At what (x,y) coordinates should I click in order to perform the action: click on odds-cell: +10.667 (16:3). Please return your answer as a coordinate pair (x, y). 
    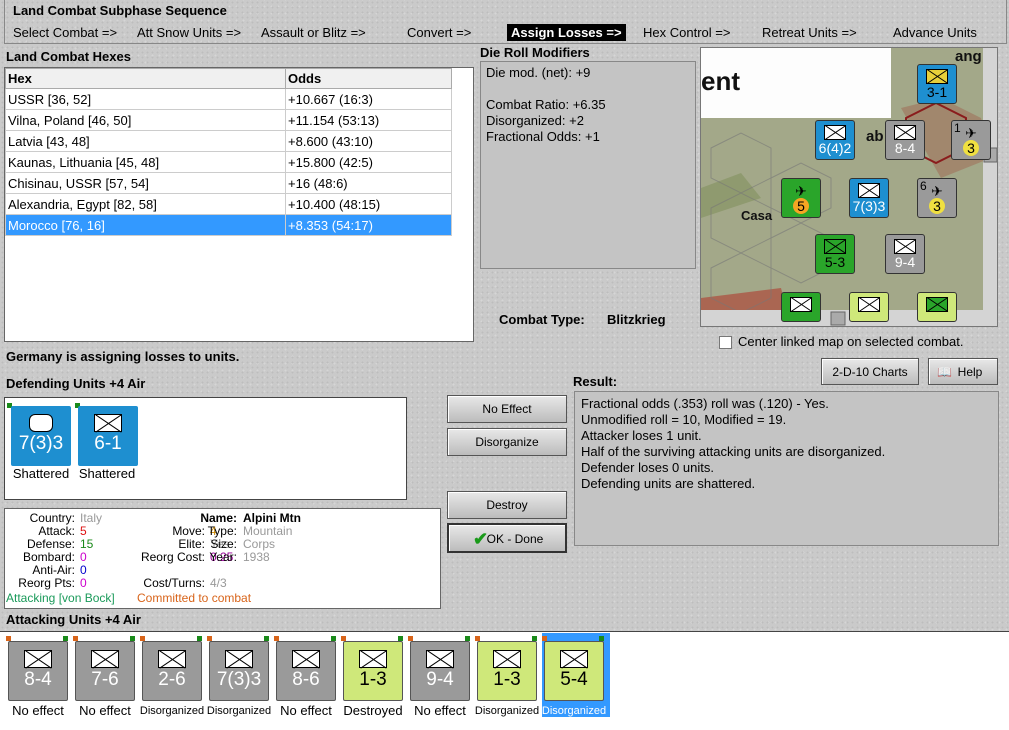
    Looking at the image, I should click on (368, 99).